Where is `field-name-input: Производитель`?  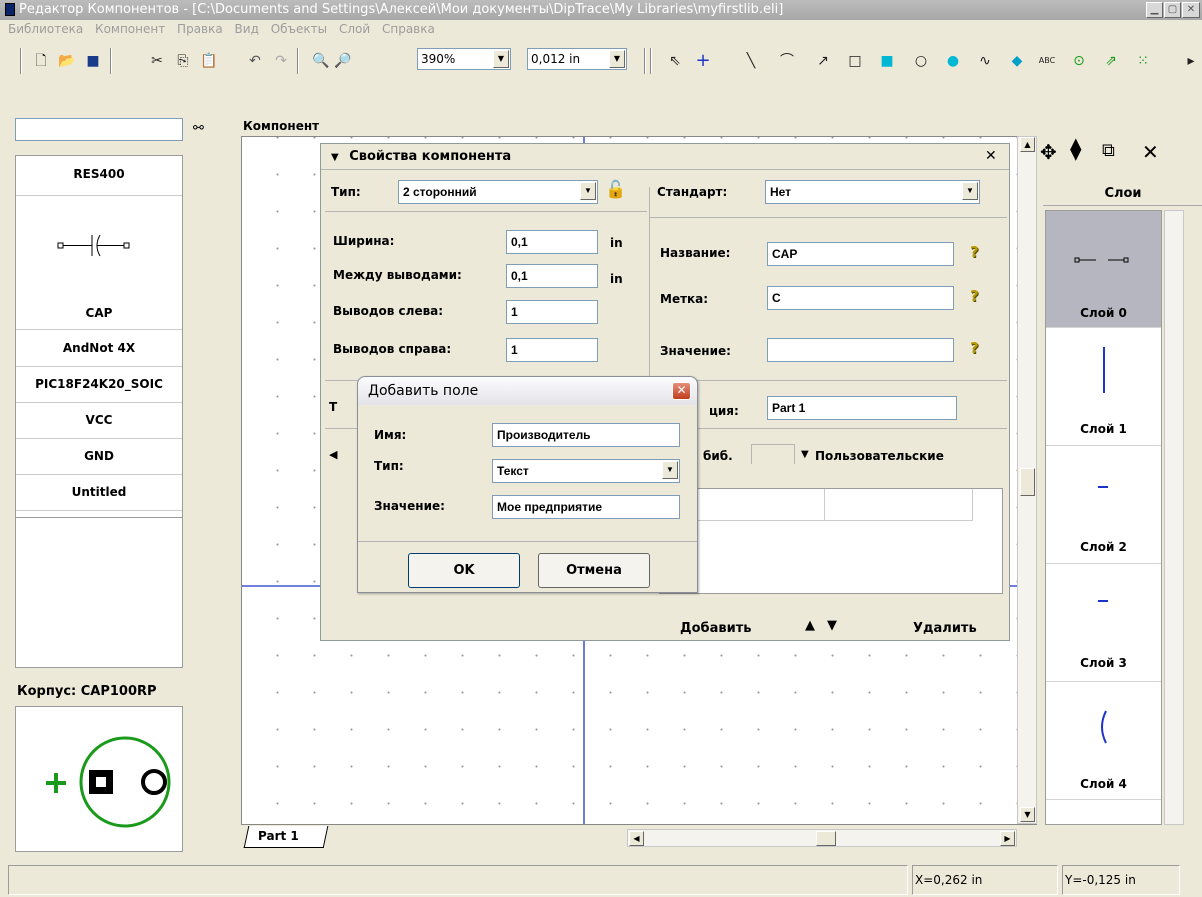 field-name-input: Производитель is located at coordinates (586, 435).